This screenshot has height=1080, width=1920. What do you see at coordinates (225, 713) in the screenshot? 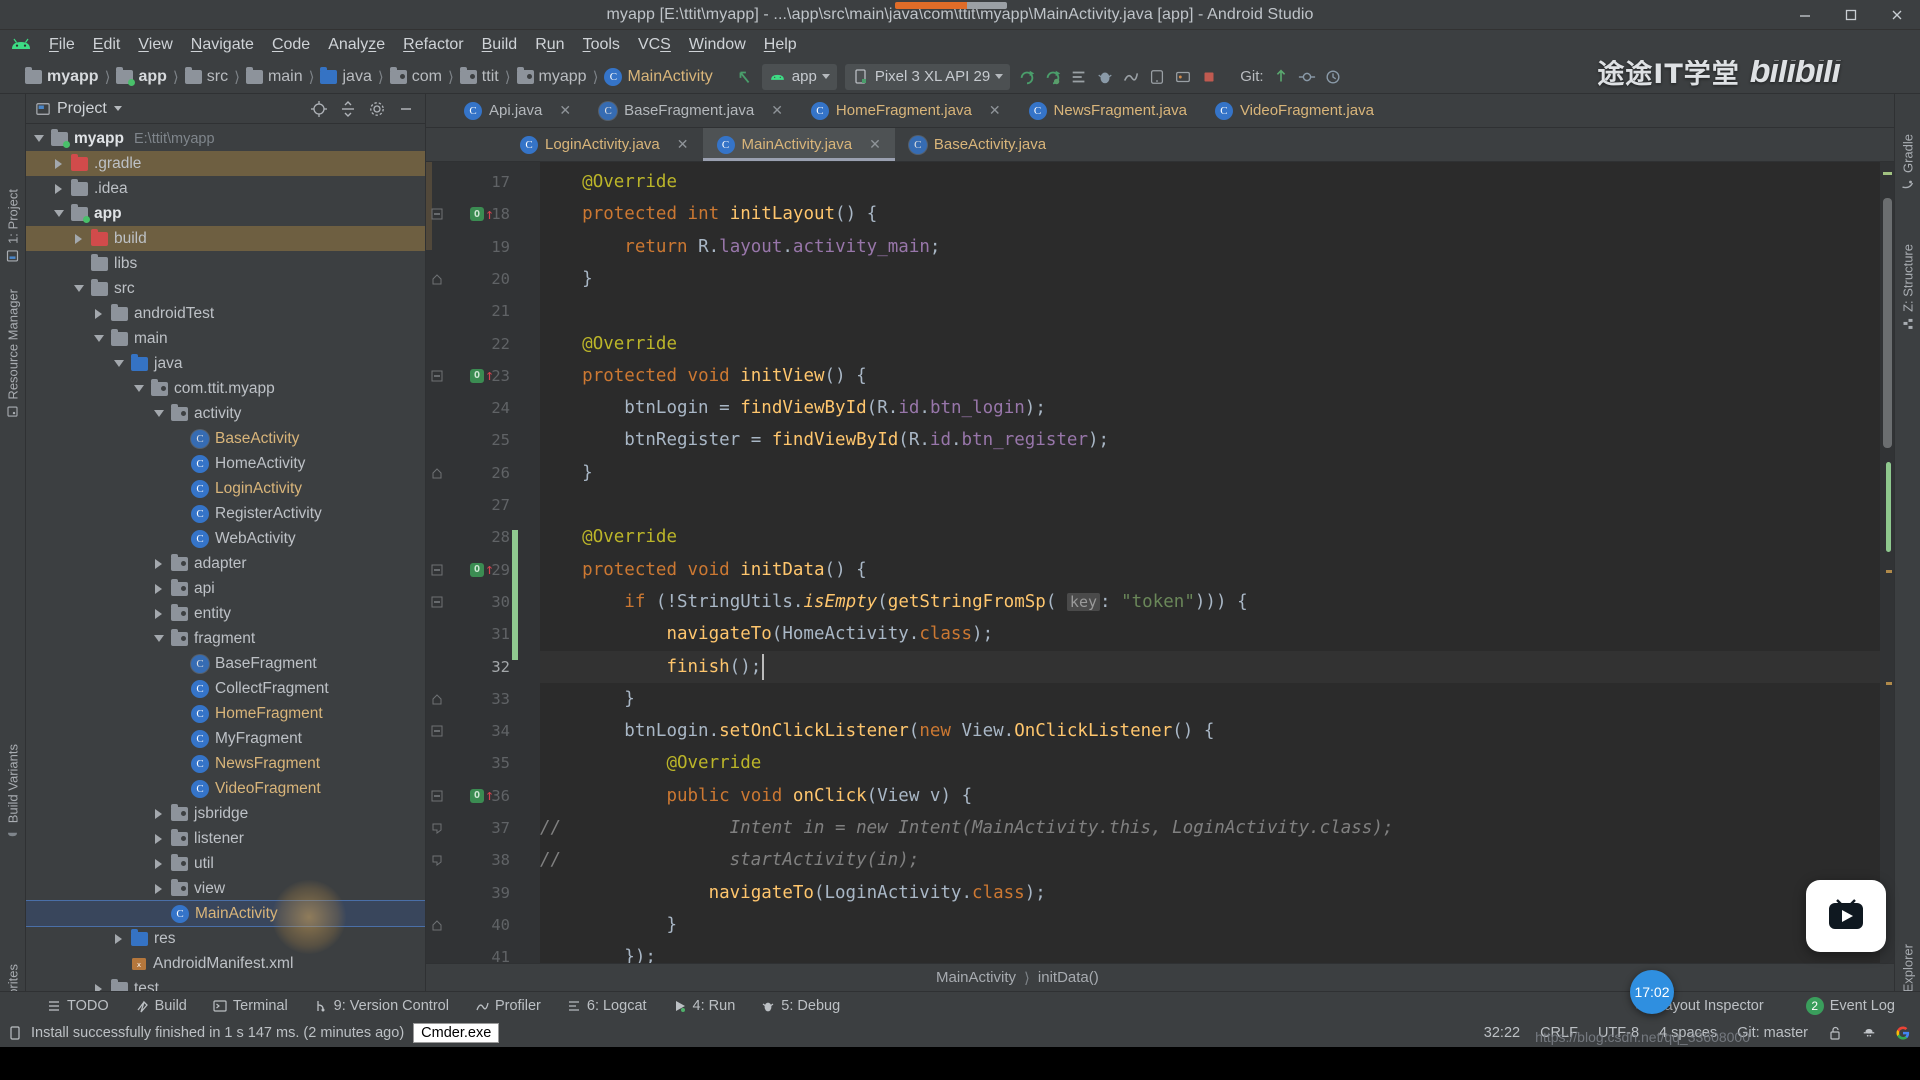
I see `tree-item-homefragment: C HomeFragment` at bounding box center [225, 713].